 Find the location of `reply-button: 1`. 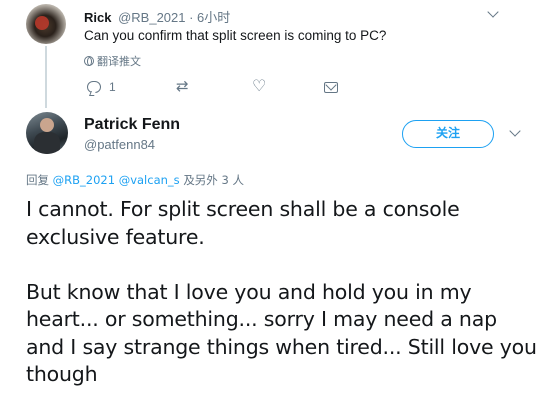

reply-button: 1 is located at coordinates (101, 87).